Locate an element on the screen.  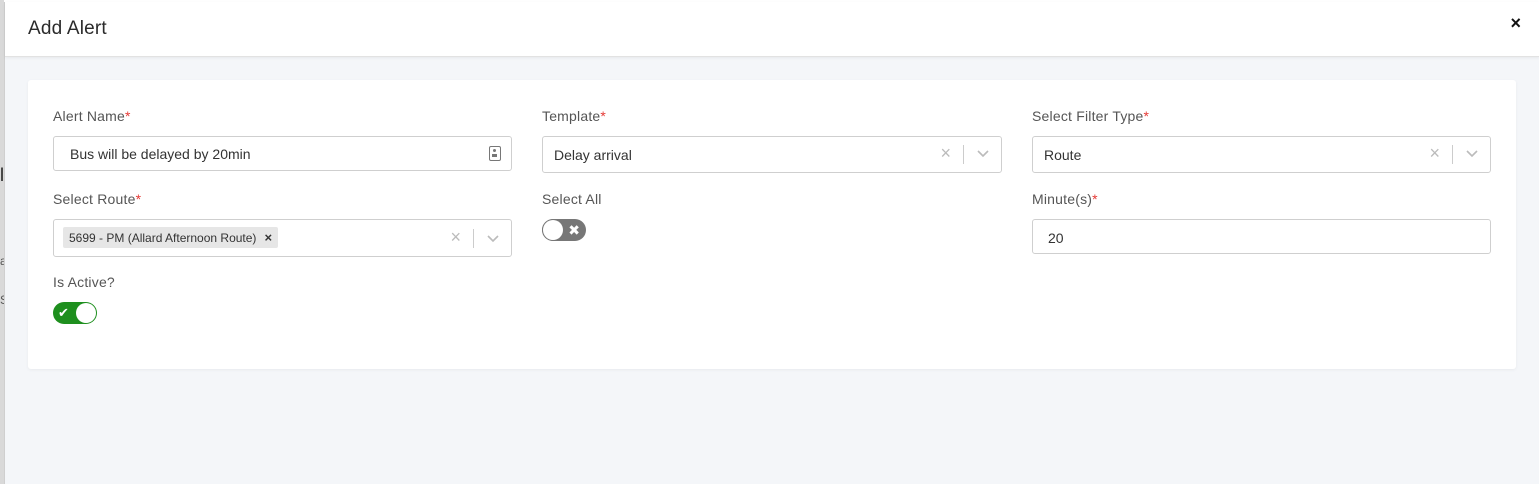
filter-type-select: Route × is located at coordinates (1261, 154).